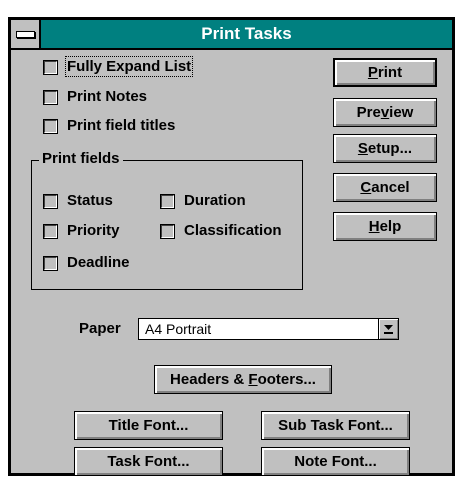 The width and height of the screenshot is (465, 484). Describe the element at coordinates (385, 72) in the screenshot. I see `print-button: Print` at that location.